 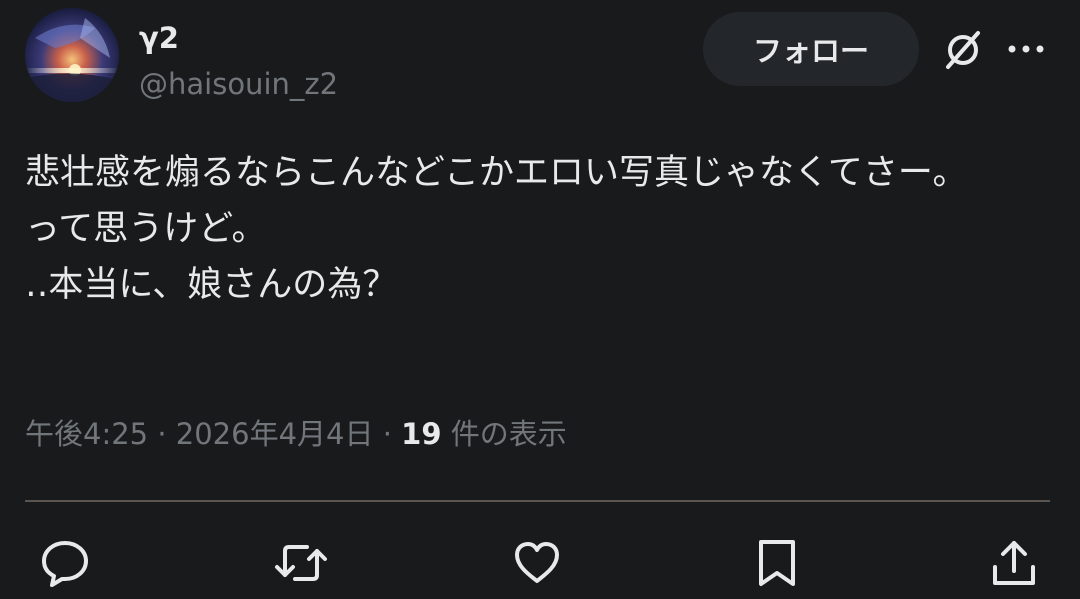 What do you see at coordinates (421, 434) in the screenshot?
I see `views-count: 19` at bounding box center [421, 434].